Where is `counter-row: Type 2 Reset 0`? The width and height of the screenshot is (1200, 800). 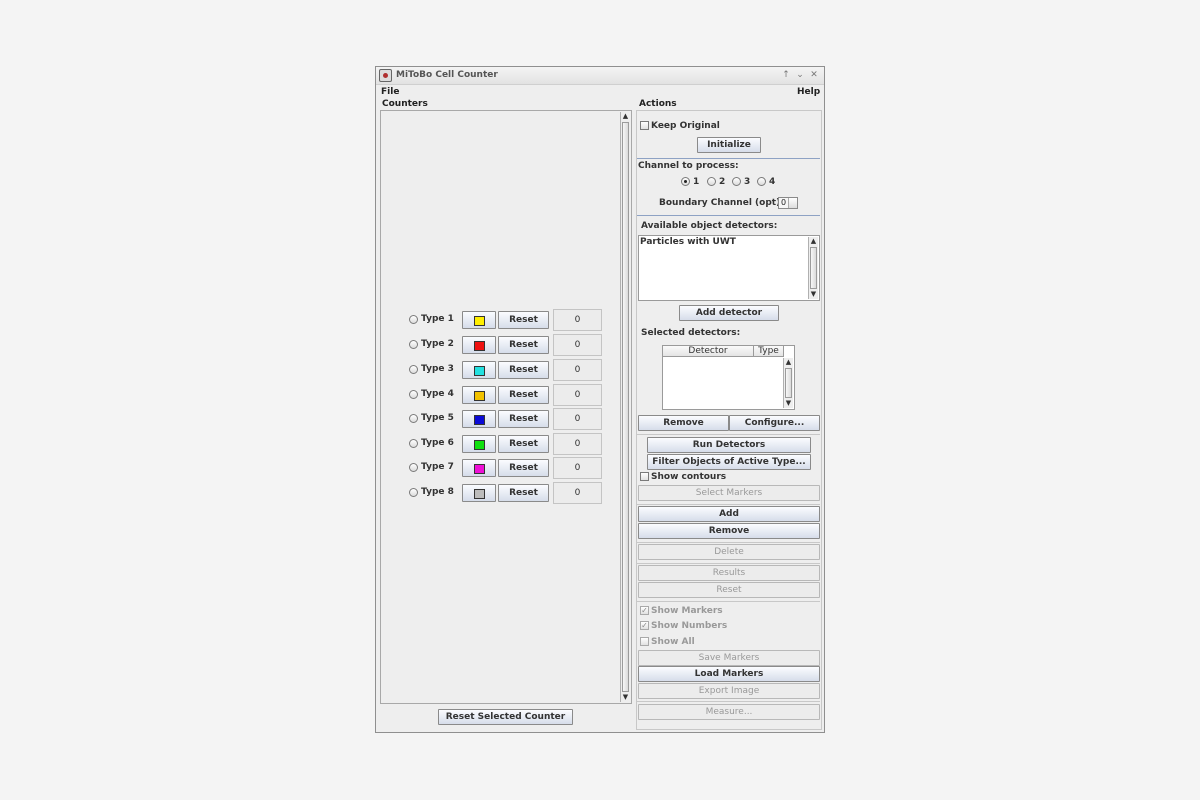 counter-row: Type 2 Reset 0 is located at coordinates (509, 345).